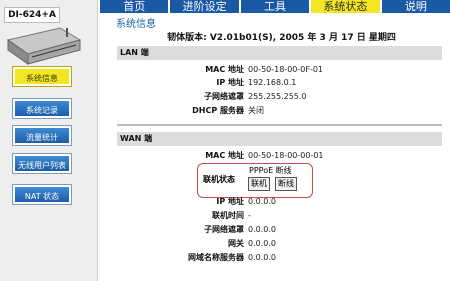 The width and height of the screenshot is (450, 281). Describe the element at coordinates (224, 69) in the screenshot. I see `lan-mac-label: MAC 地址` at that location.